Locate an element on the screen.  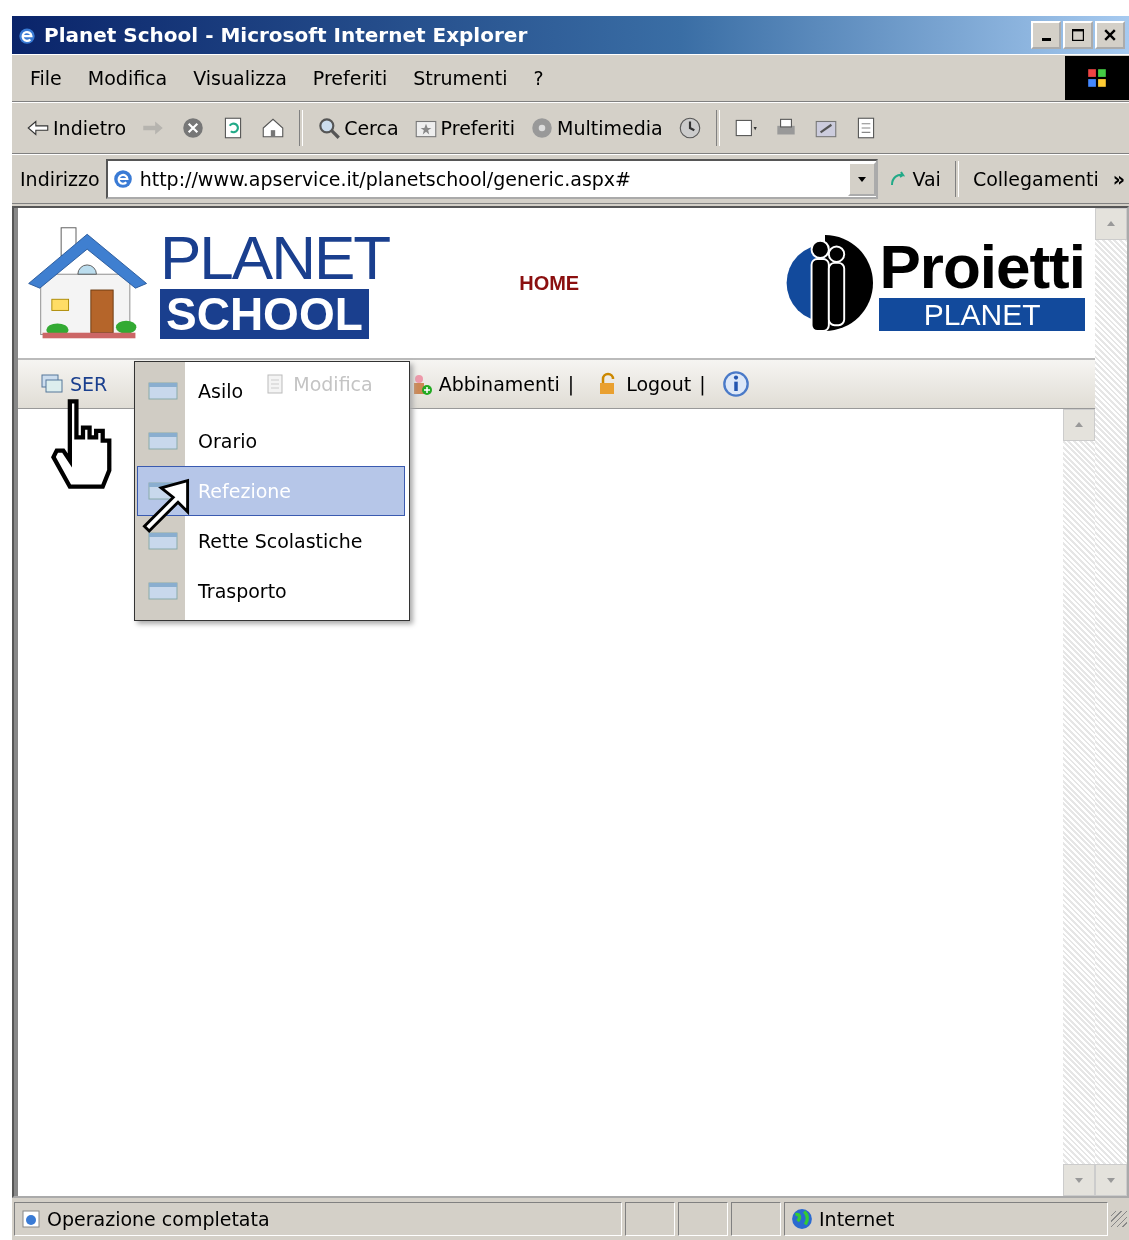
window-title: Planet School - Microsoft Internet Explorer is located at coordinates (286, 35).